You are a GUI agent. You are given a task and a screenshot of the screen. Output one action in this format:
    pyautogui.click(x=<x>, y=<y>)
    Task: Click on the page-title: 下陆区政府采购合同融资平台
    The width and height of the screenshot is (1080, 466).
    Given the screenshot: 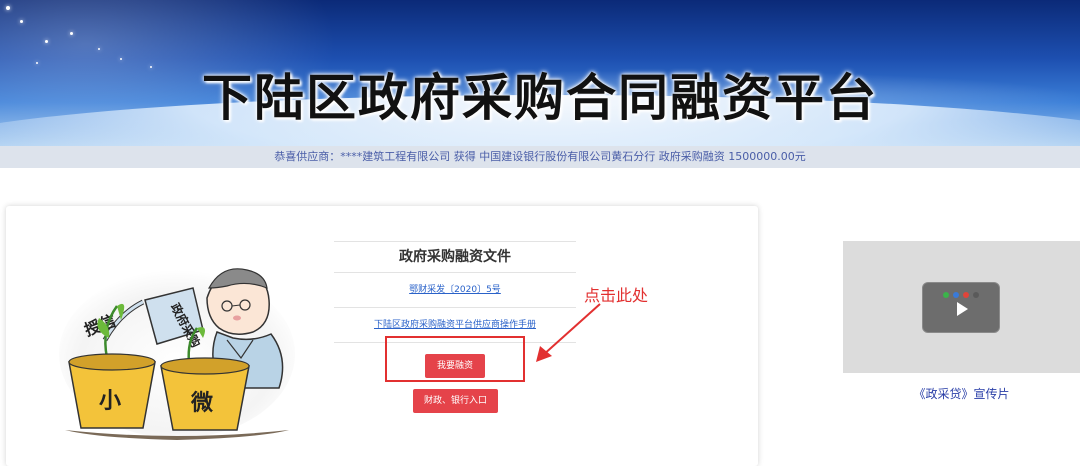 What is the action you would take?
    pyautogui.click(x=540, y=98)
    